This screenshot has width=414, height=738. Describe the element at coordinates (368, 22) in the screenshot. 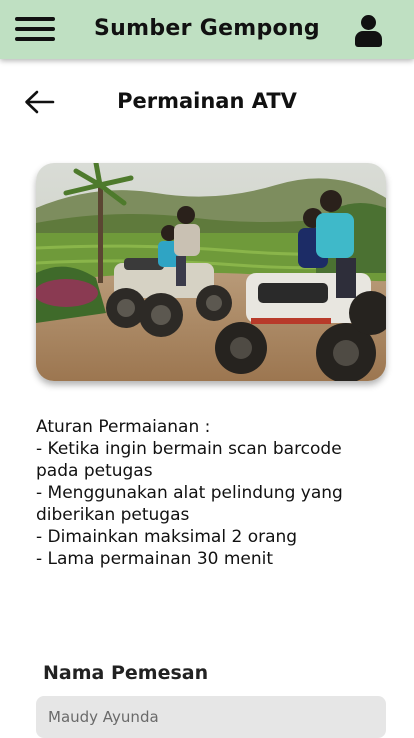

I see `user-head-shape` at that location.